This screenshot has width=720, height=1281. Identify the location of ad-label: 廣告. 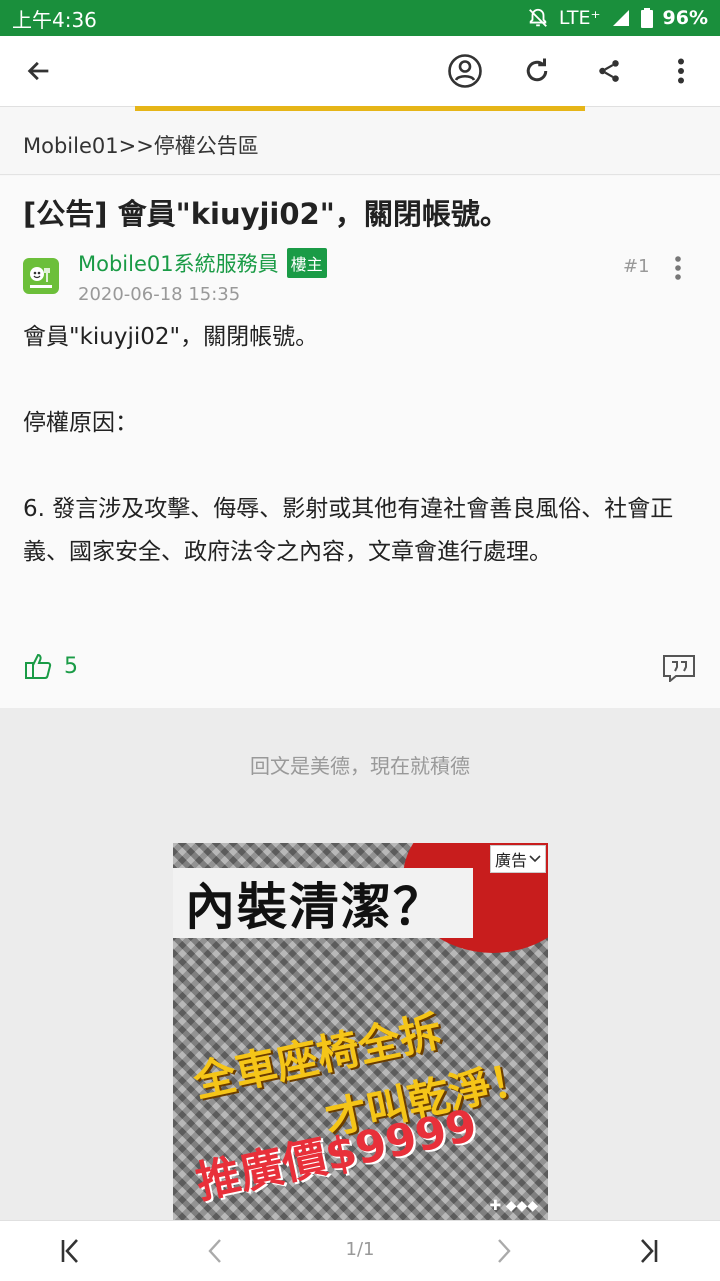
(517, 859).